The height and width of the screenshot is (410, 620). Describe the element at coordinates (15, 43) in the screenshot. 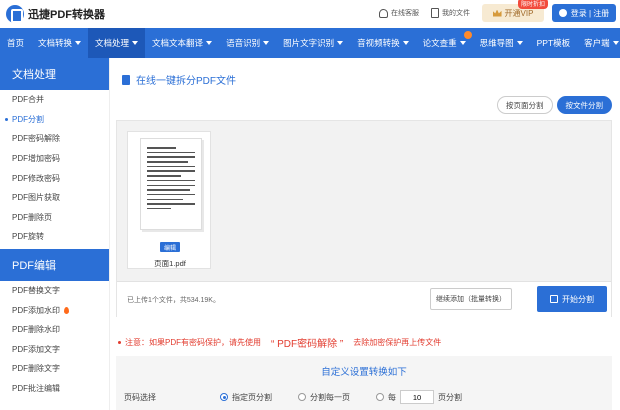

I see `nav-item-home: 首页` at that location.